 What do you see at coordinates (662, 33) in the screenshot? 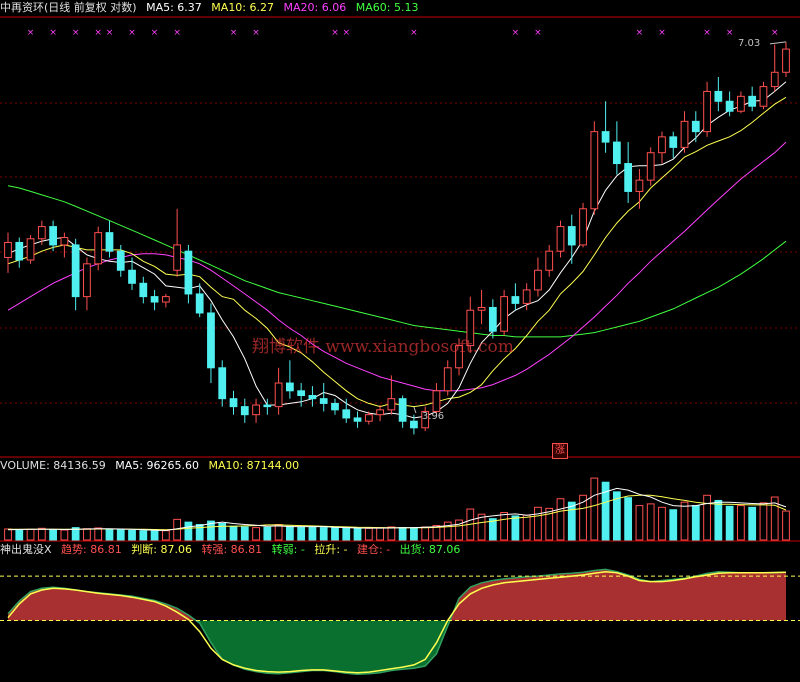
I see `signal-marker-16: ×` at bounding box center [662, 33].